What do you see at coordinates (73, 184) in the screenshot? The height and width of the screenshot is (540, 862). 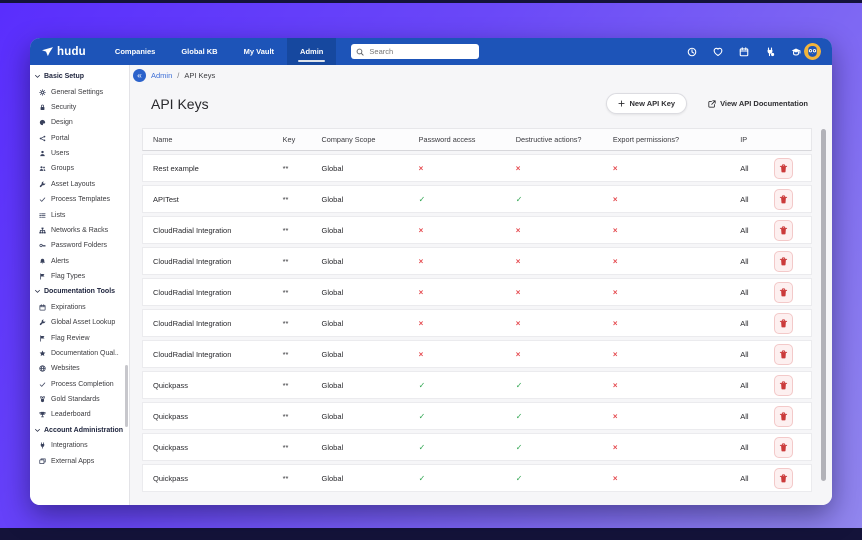 I see `sidebar-item-label: Asset Layouts` at bounding box center [73, 184].